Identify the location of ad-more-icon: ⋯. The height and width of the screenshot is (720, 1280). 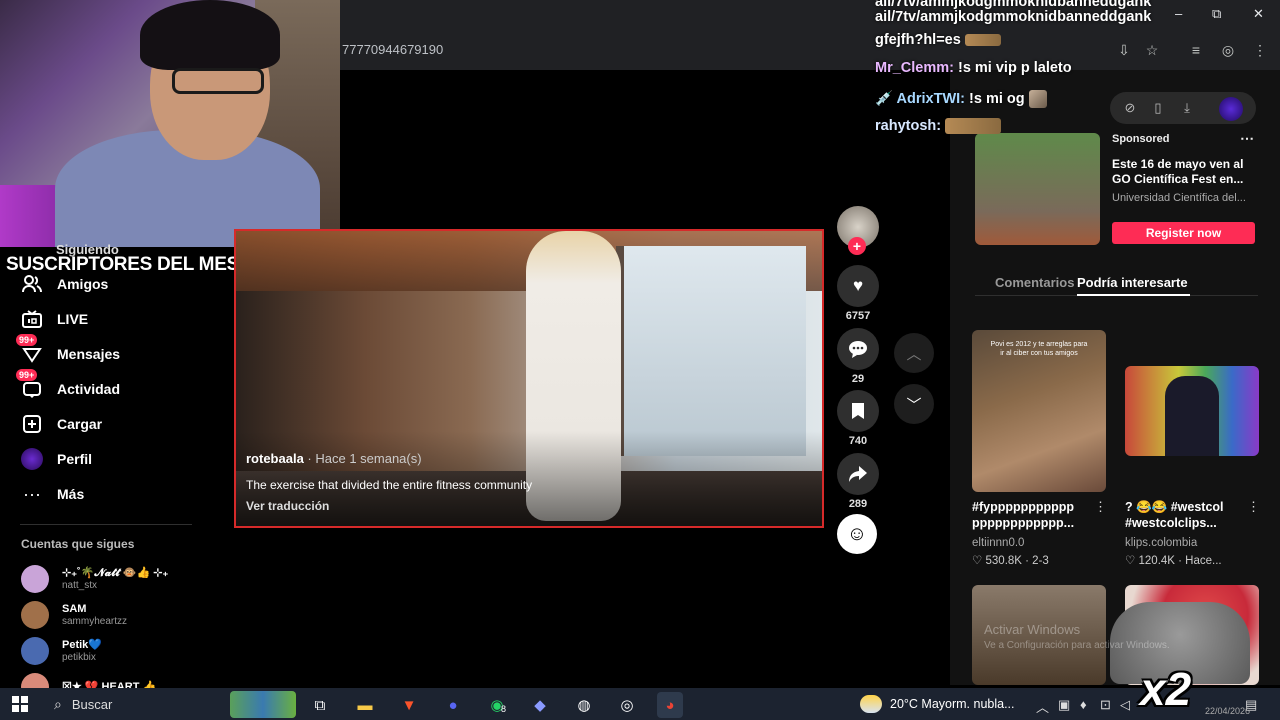
(1247, 138).